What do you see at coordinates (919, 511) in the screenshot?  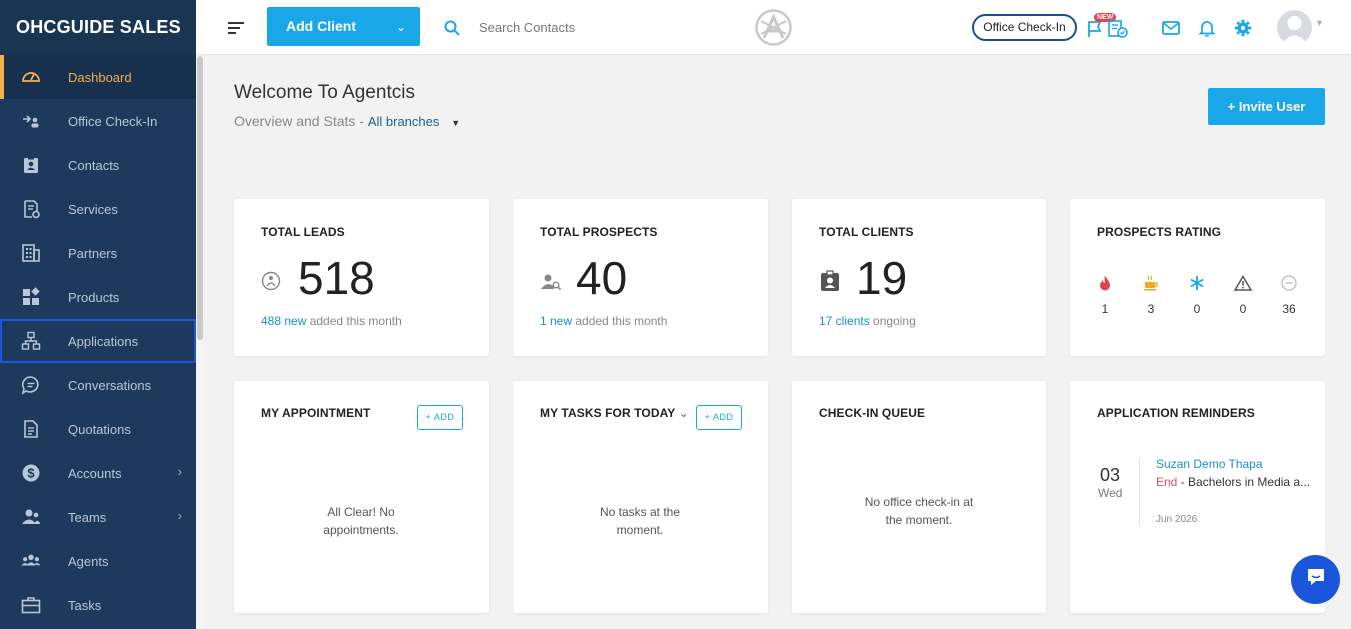 I see `empty-message: No office check-in at the moment.` at bounding box center [919, 511].